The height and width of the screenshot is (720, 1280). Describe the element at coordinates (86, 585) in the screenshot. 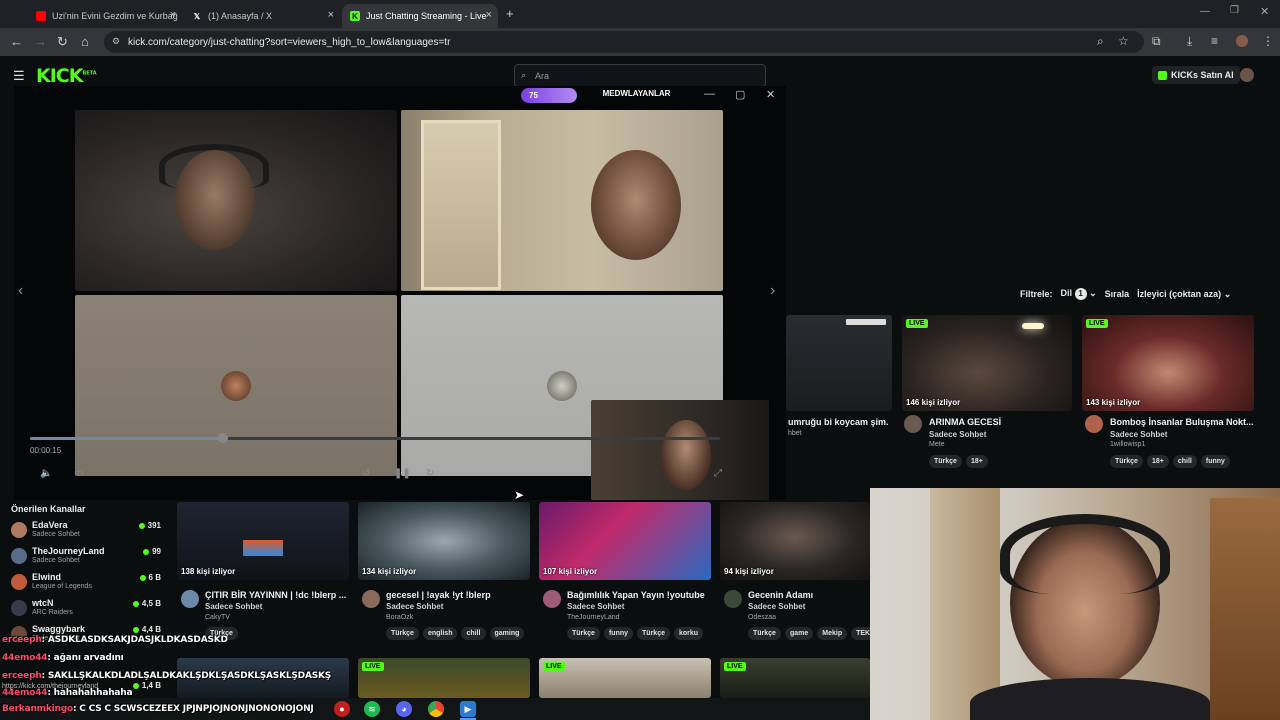

I see `sidebar-channel: Elwind League of Legends 6 B` at that location.